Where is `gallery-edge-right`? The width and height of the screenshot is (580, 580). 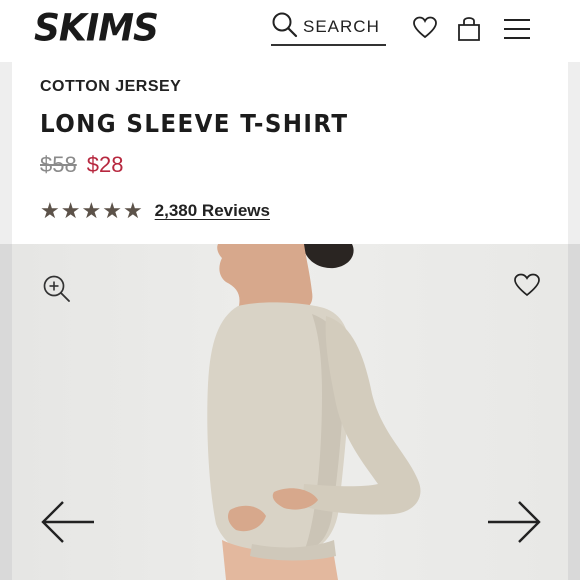
gallery-edge-right is located at coordinates (574, 412).